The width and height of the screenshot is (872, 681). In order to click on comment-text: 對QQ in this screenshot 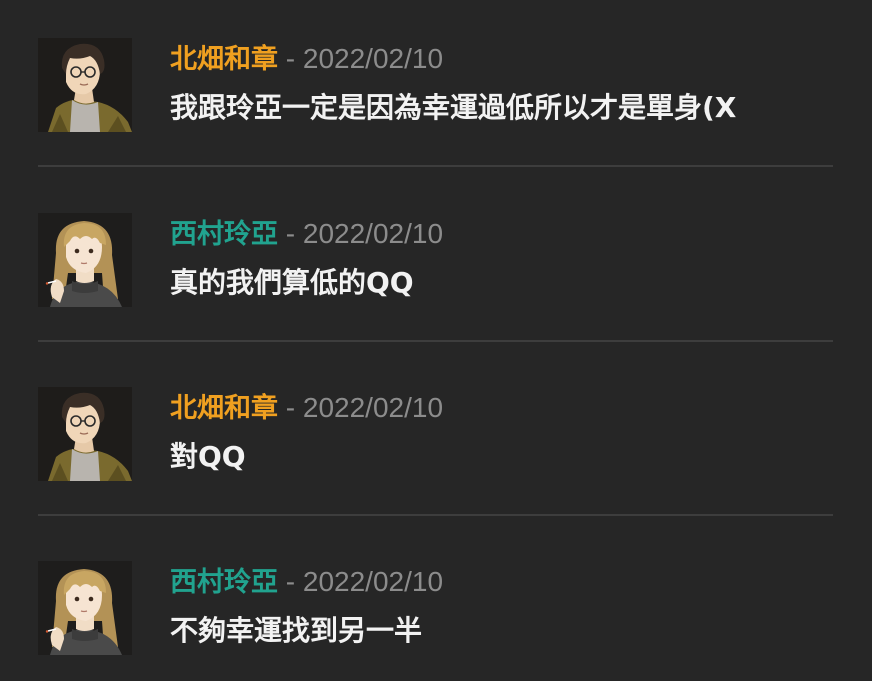, I will do `click(208, 456)`.